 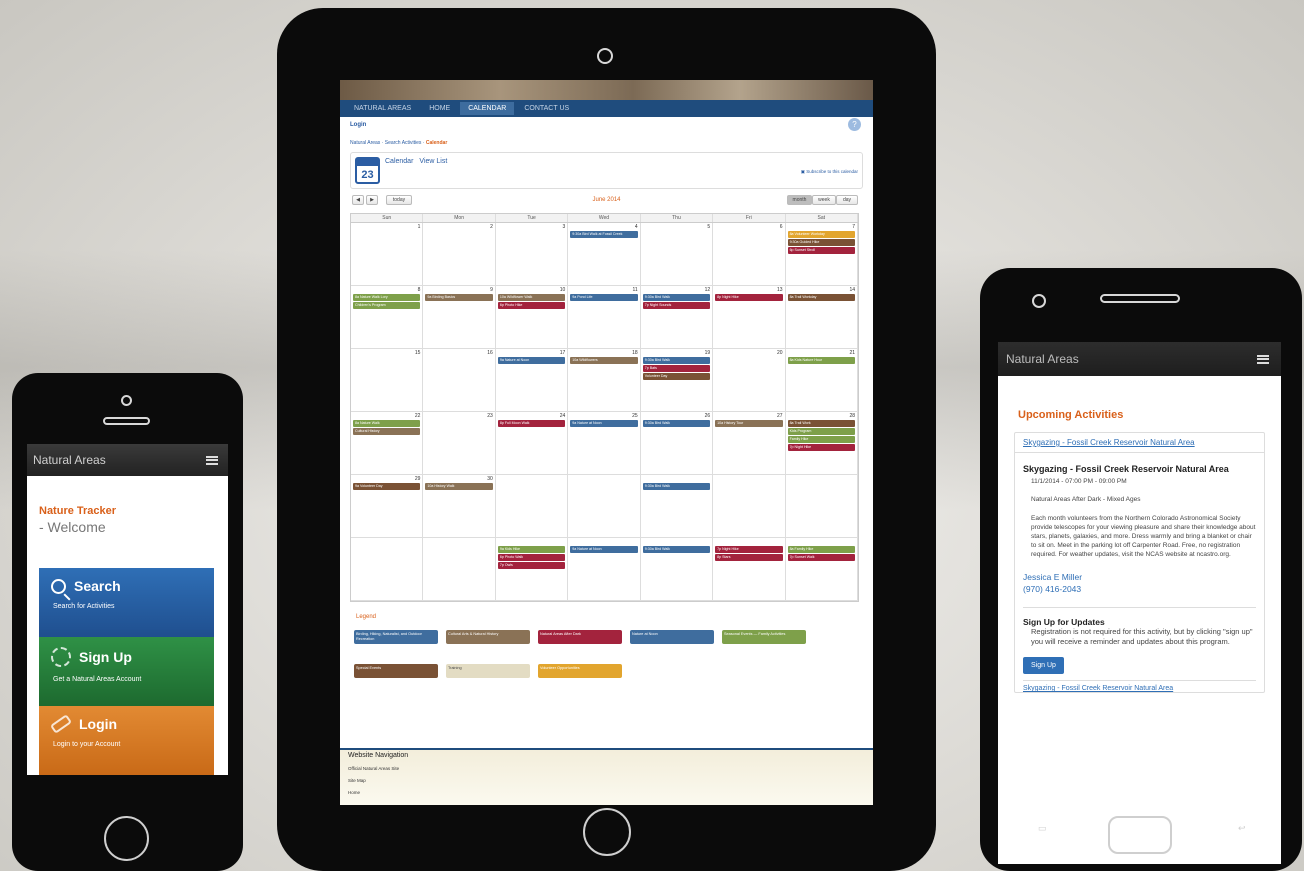 I want to click on login-tile: Login Login to your Account, so click(x=126, y=740).